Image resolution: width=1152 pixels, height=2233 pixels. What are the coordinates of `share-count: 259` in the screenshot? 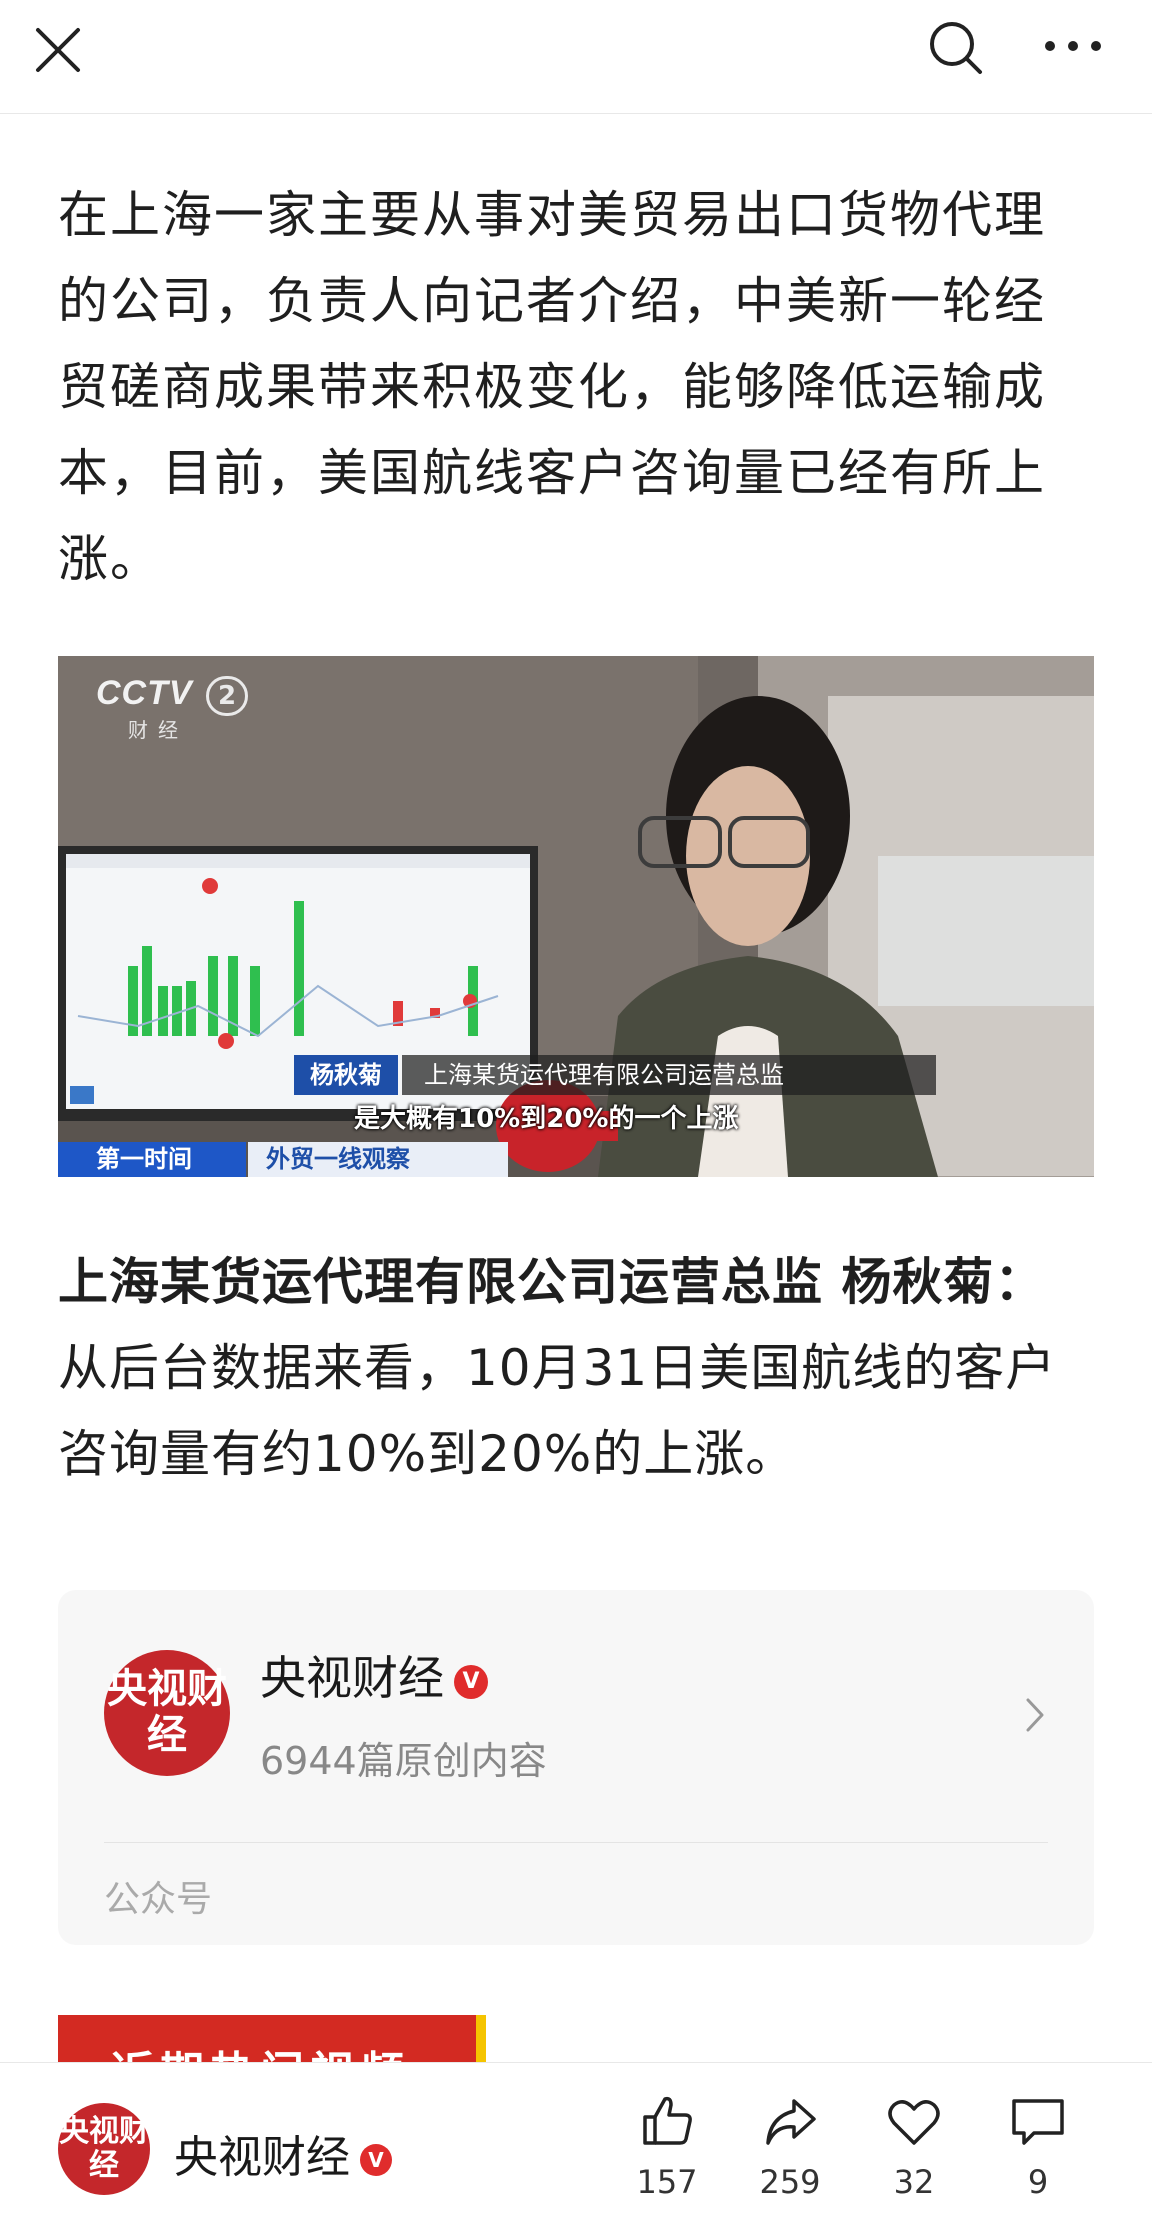 It's located at (790, 2182).